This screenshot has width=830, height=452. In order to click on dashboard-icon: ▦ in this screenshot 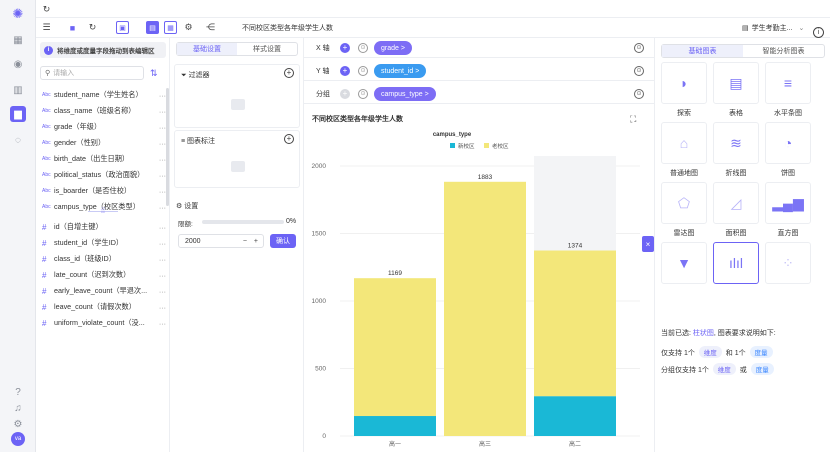, I will do `click(18, 40)`.